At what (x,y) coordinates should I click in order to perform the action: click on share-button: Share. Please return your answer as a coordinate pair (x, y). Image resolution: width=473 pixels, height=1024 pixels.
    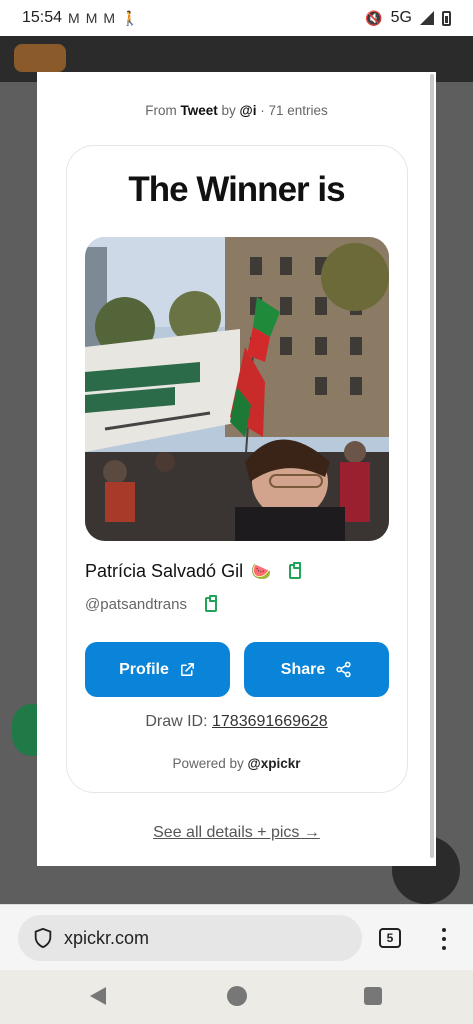
    Looking at the image, I should click on (316, 669).